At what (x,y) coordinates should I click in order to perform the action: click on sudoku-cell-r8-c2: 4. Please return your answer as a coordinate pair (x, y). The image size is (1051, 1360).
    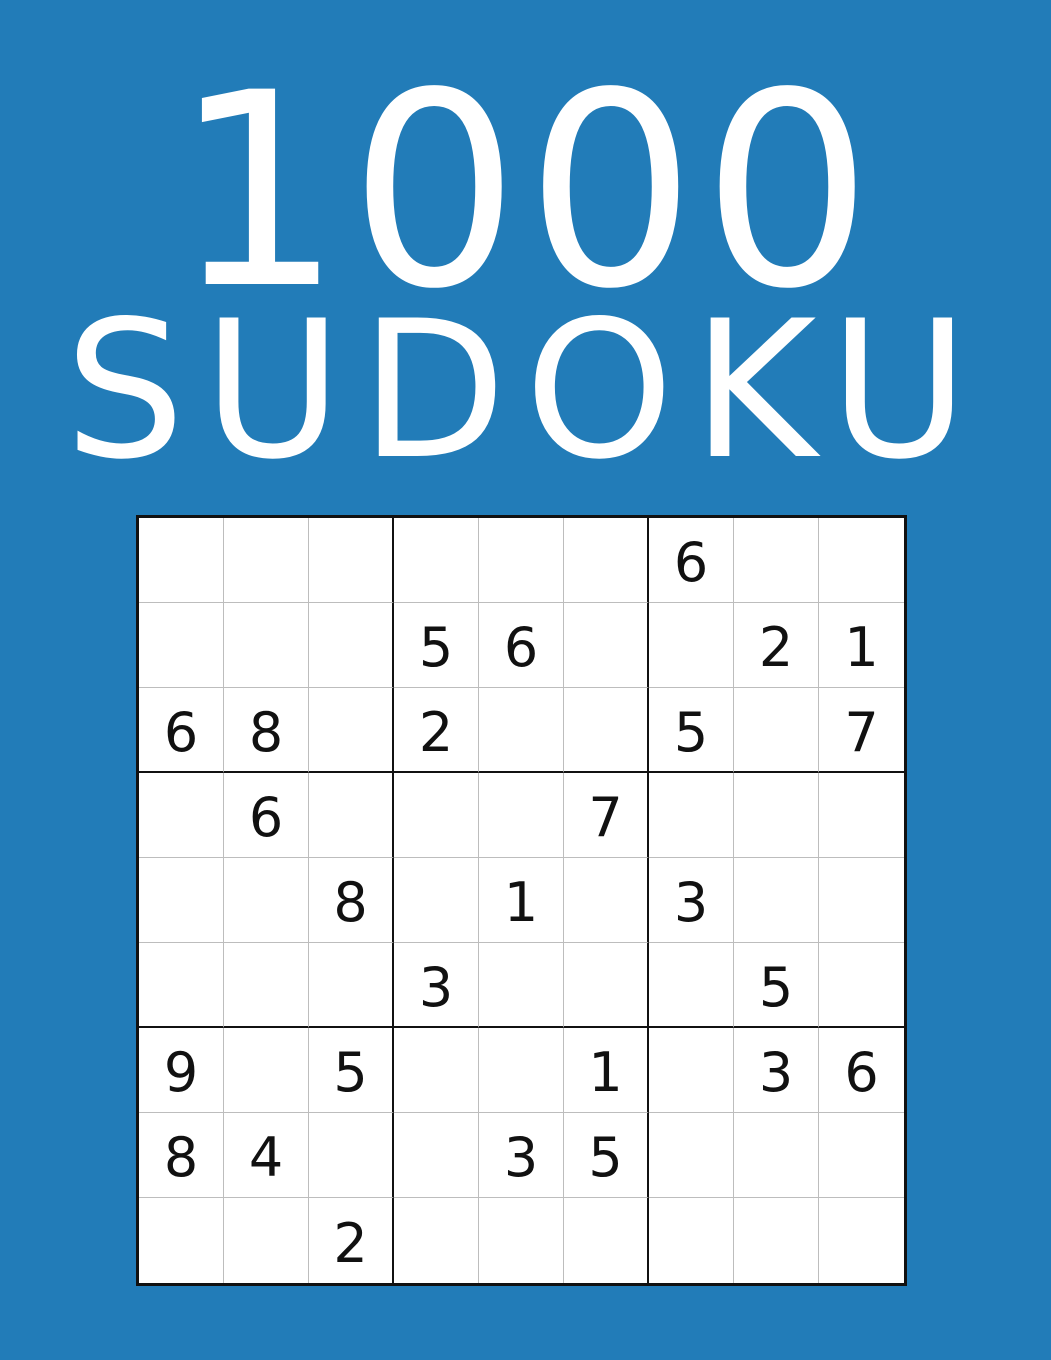
    Looking at the image, I should click on (266, 1155).